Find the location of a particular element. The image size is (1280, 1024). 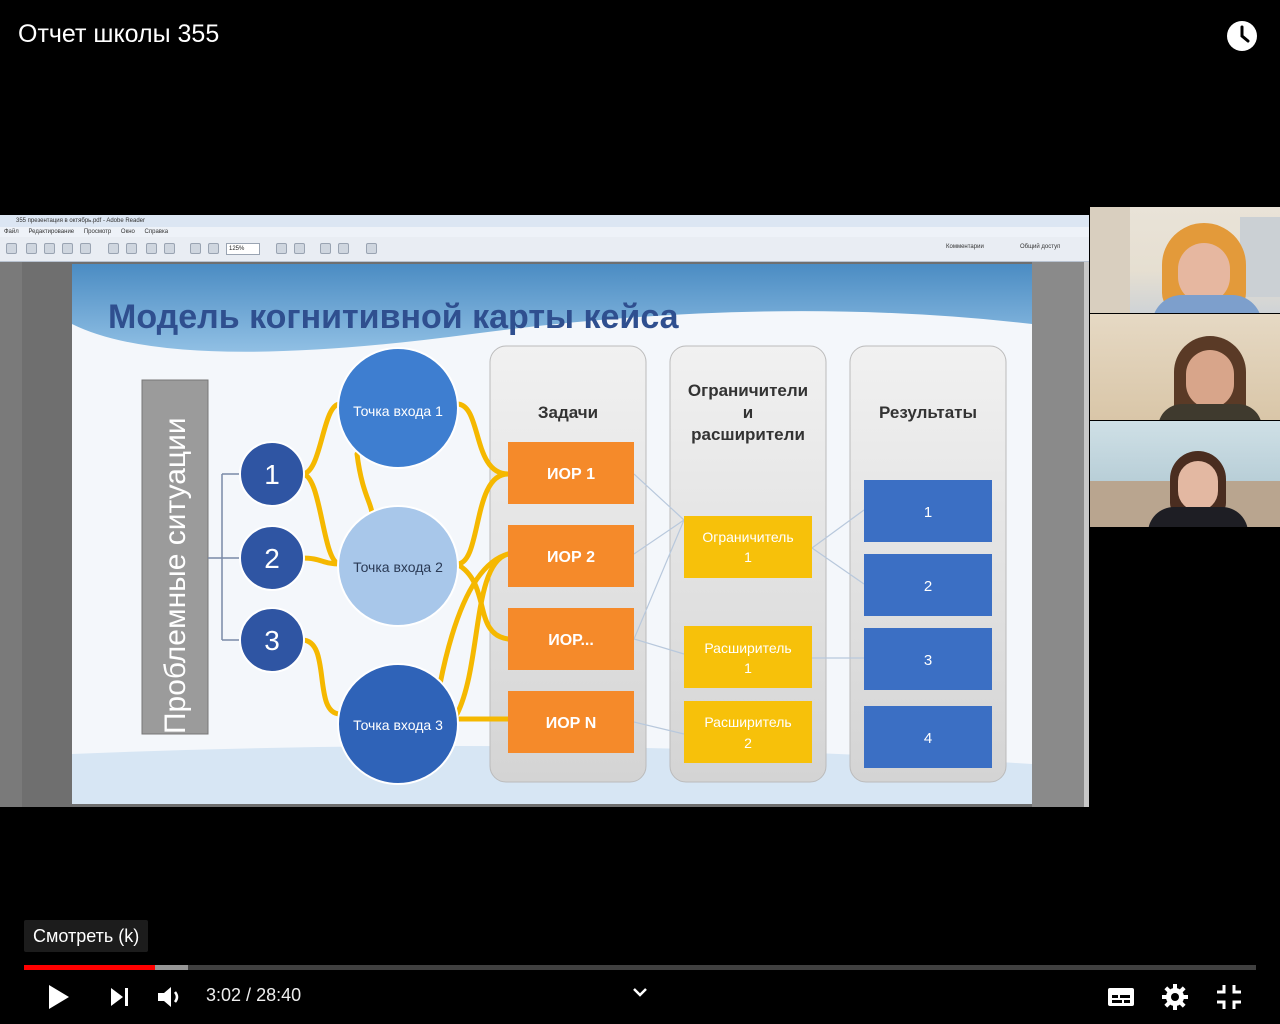

viewer-right-panel is located at coordinates (1060, 534).